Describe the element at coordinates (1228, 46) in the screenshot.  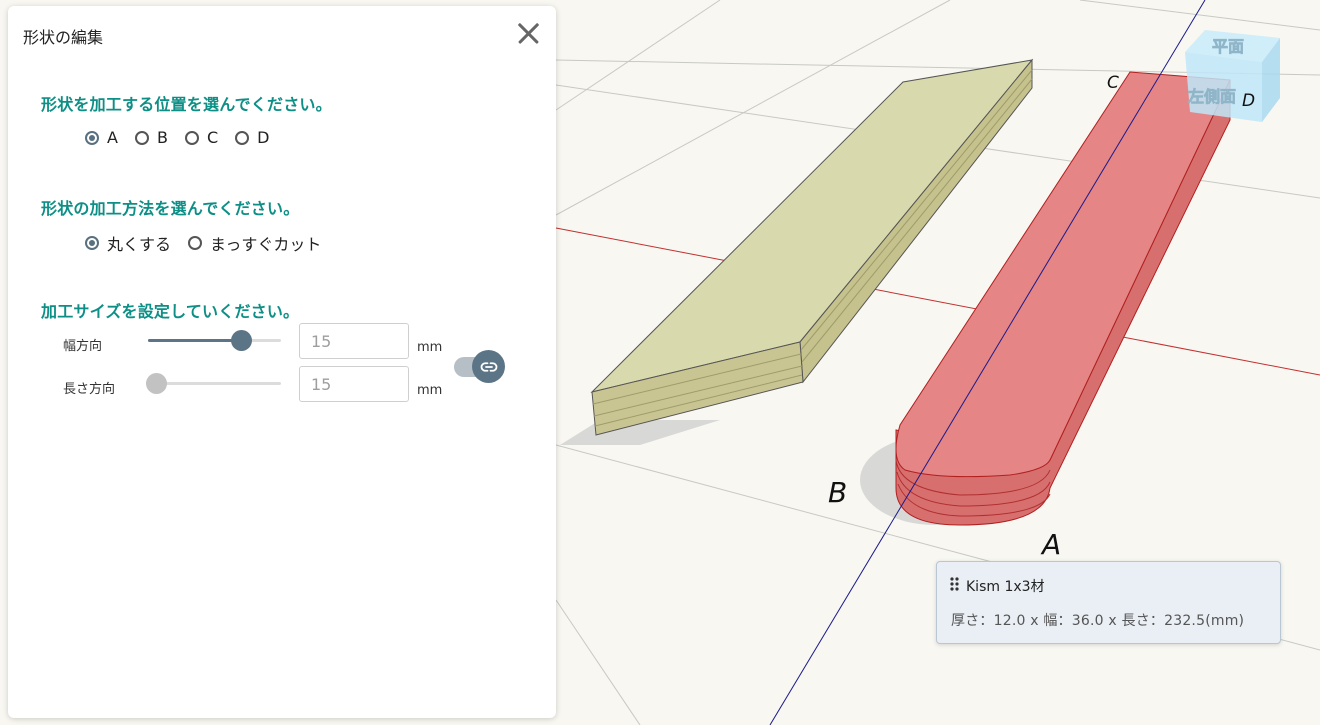
I see `view-cube-top-label: 平面` at that location.